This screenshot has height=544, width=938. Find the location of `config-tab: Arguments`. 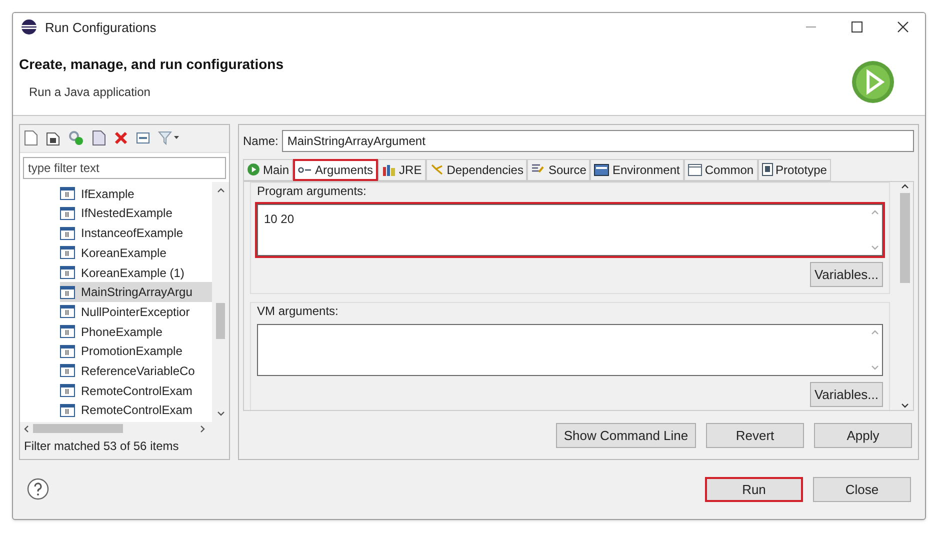

config-tab: Arguments is located at coordinates (335, 169).